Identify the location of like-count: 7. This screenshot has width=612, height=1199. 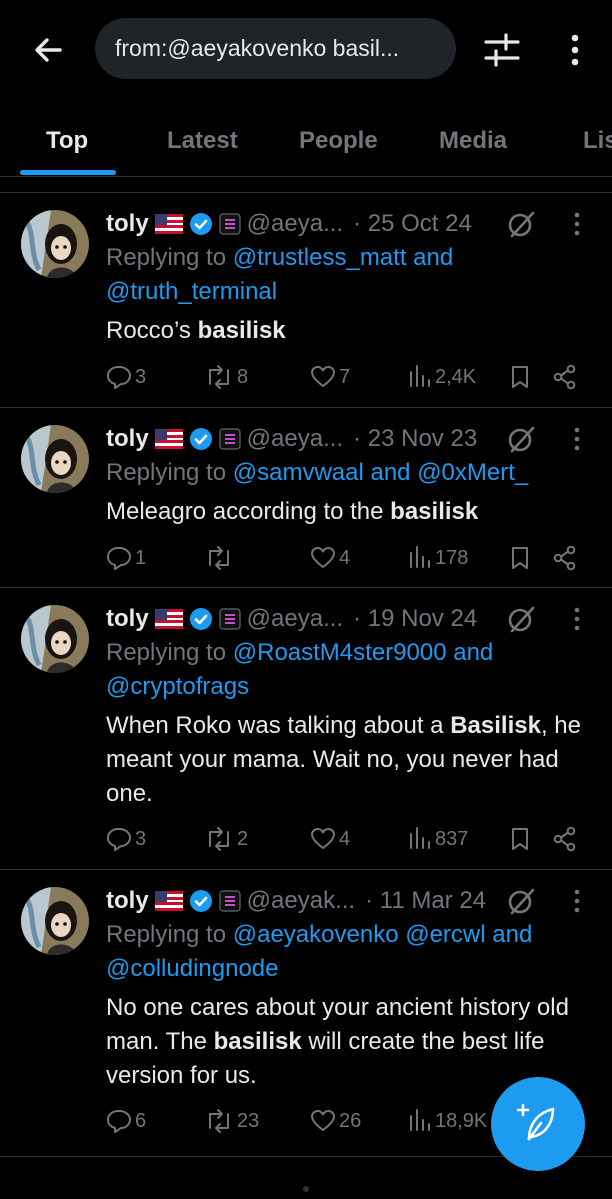
(345, 376).